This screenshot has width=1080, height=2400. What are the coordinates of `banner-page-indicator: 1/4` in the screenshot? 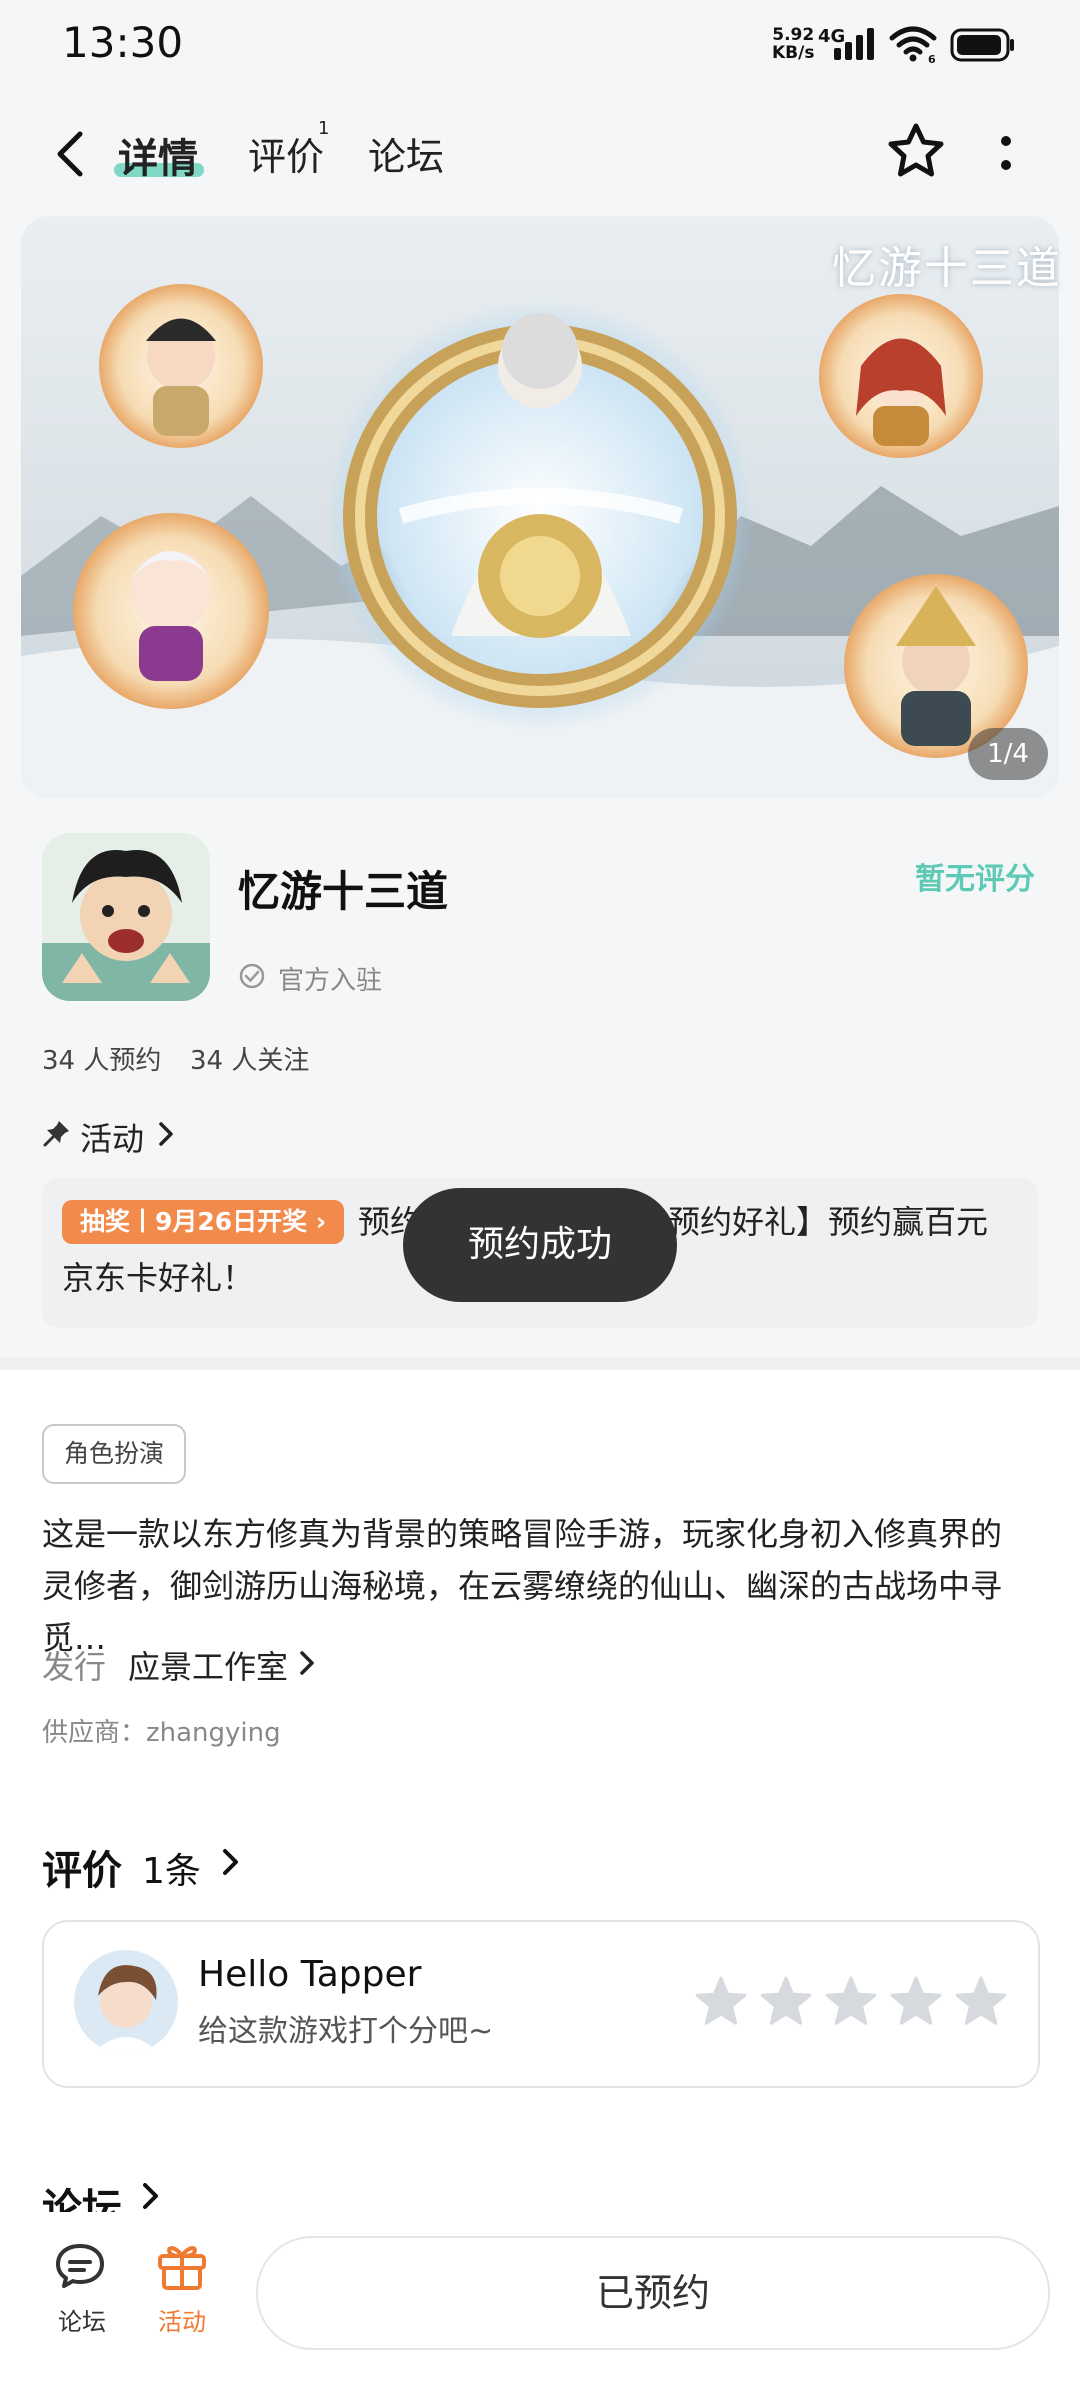 It's located at (1008, 754).